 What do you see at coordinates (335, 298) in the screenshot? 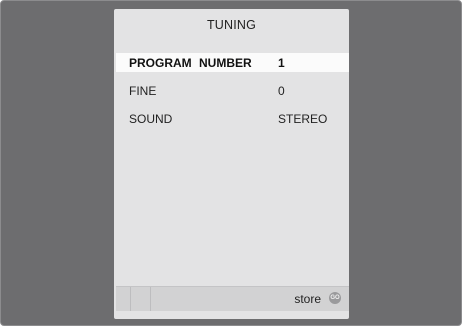
I see `go-button-icon: GO` at bounding box center [335, 298].